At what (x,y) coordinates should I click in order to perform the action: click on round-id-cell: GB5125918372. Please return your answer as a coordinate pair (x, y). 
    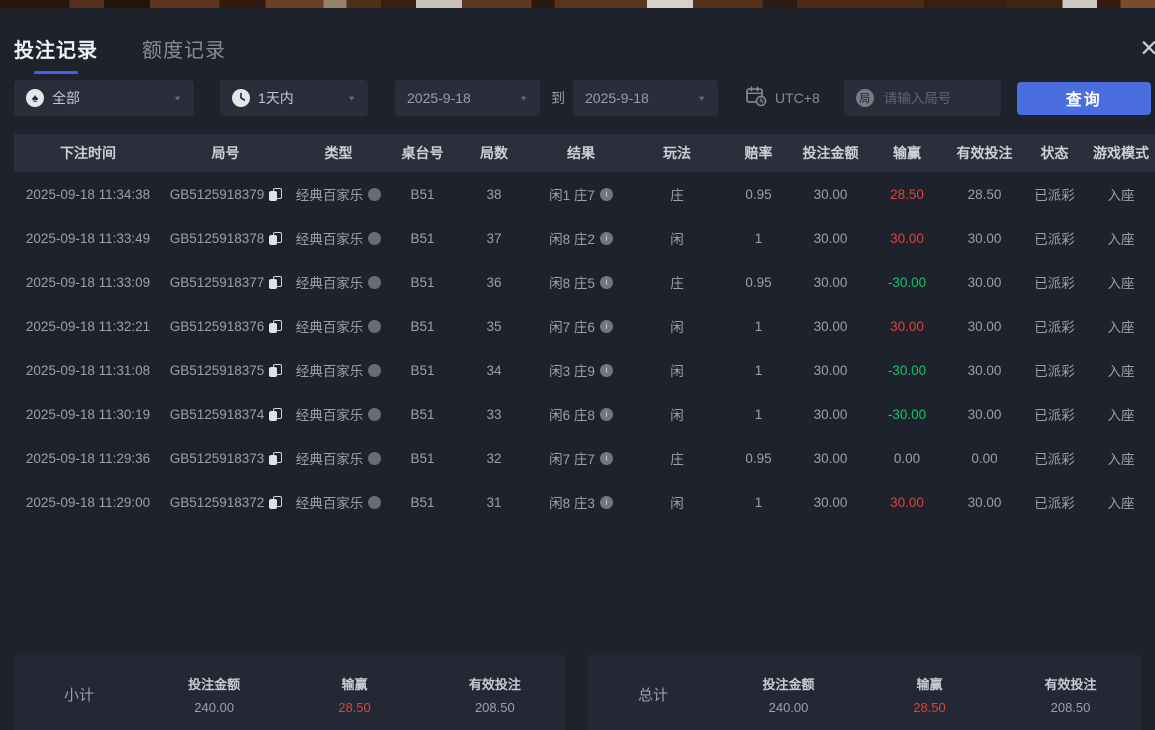
    Looking at the image, I should click on (225, 502).